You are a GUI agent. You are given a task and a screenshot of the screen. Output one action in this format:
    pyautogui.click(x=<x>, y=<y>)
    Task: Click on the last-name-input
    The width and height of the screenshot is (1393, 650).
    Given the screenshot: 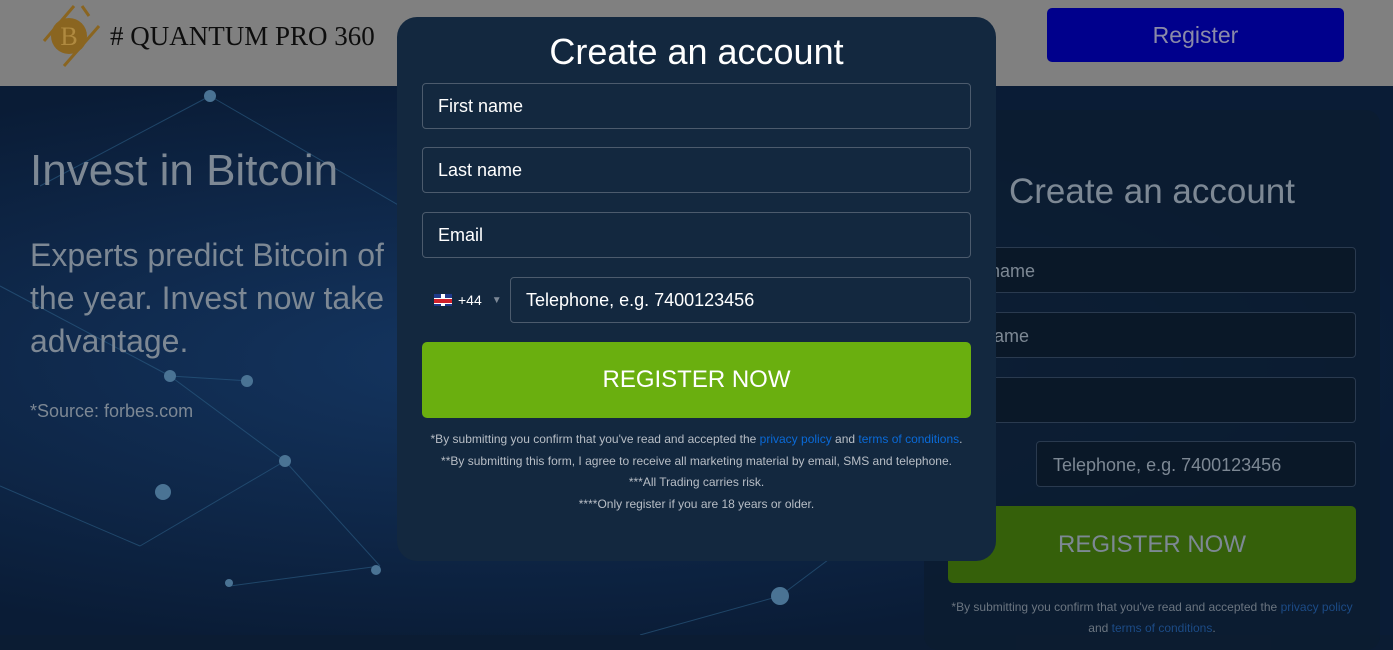 What is the action you would take?
    pyautogui.click(x=696, y=170)
    